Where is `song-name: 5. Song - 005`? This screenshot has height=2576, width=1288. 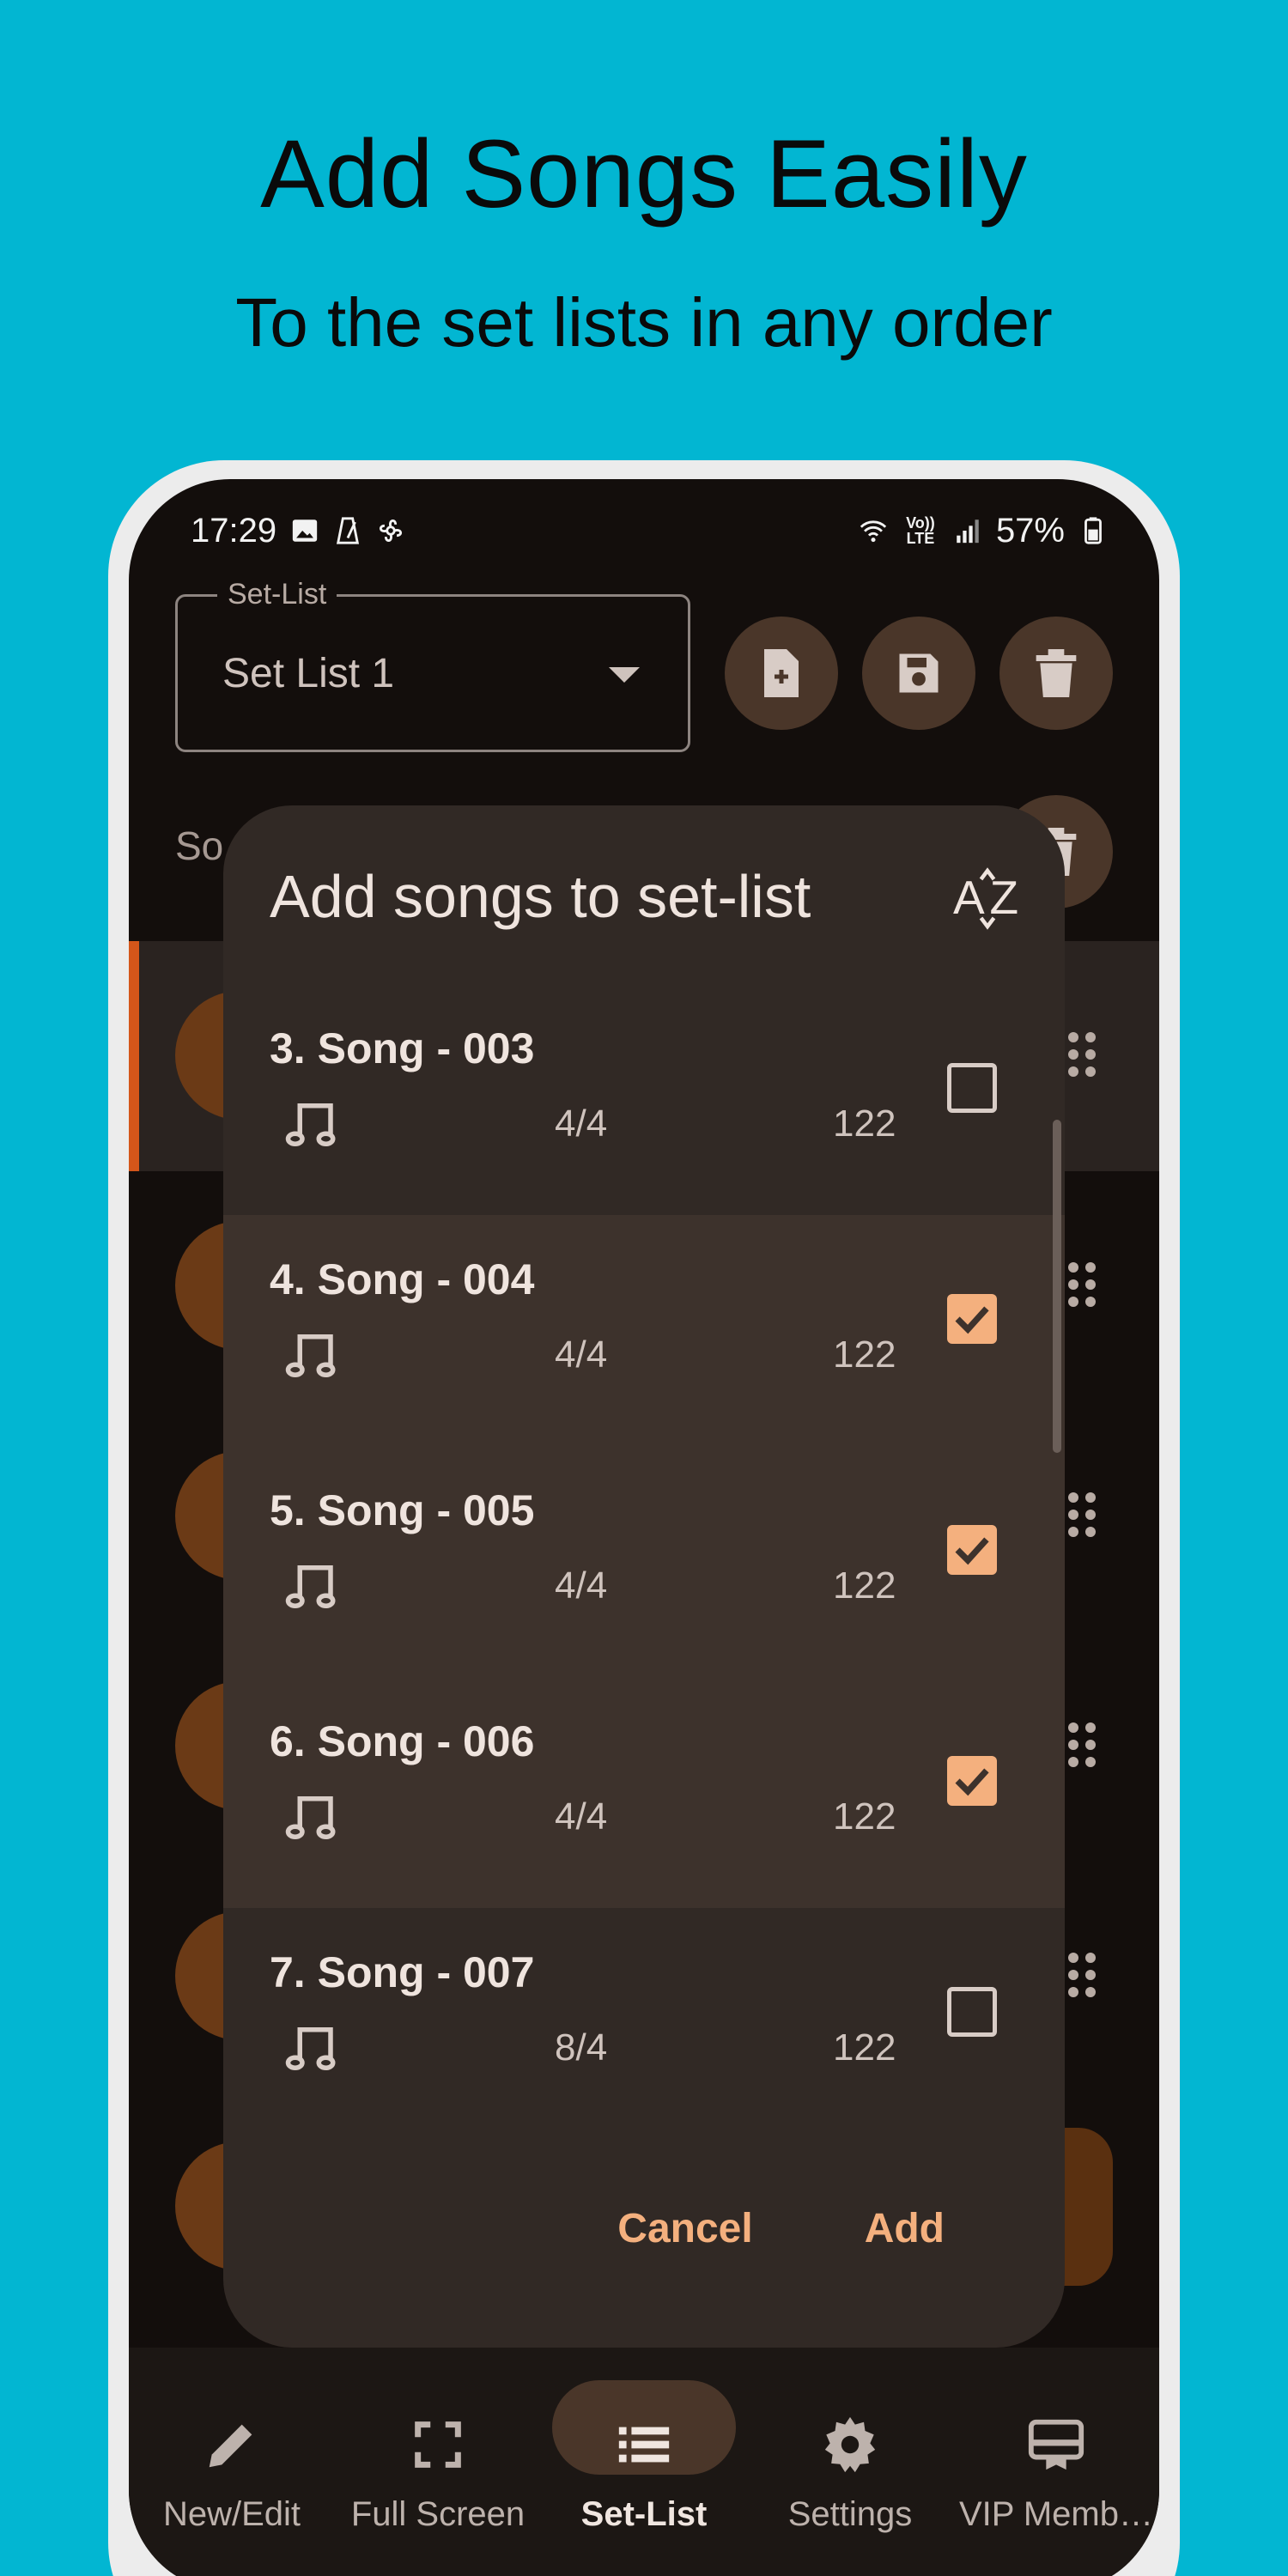
song-name: 5. Song - 005 is located at coordinates (402, 1510).